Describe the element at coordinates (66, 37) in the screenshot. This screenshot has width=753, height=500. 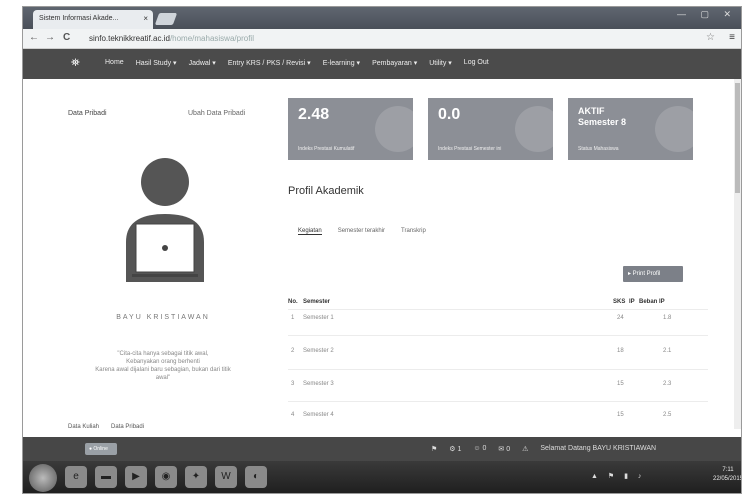
I see `reload-icon: C` at that location.